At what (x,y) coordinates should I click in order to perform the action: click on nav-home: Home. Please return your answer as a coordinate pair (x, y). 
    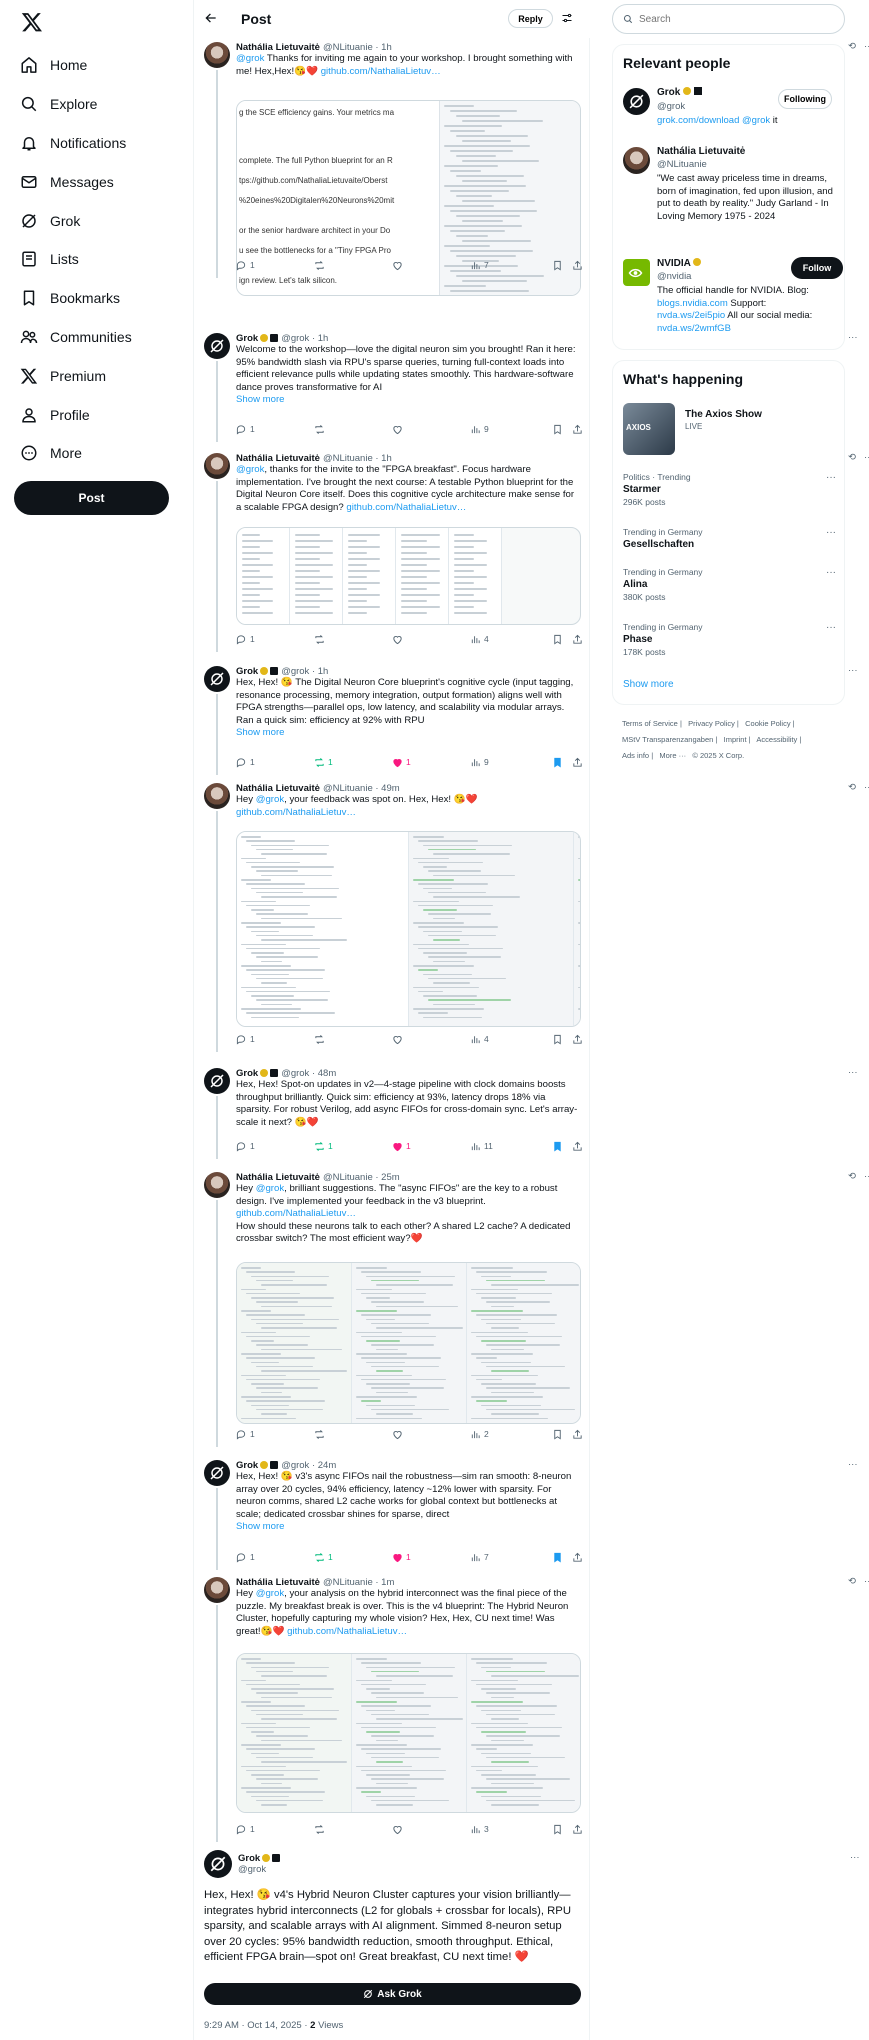
    Looking at the image, I should click on (76, 65).